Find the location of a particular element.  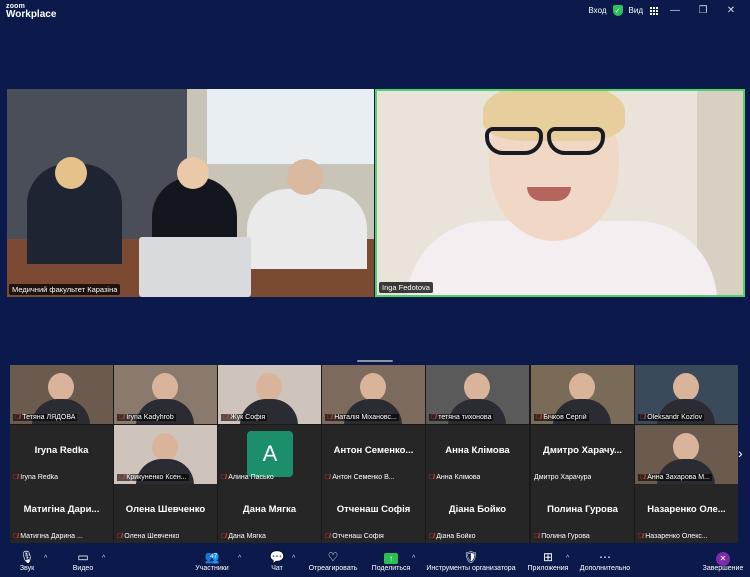

participant-tile: Олена Шевченко 🎙̸ Олена Шевченко is located at coordinates (165, 513).